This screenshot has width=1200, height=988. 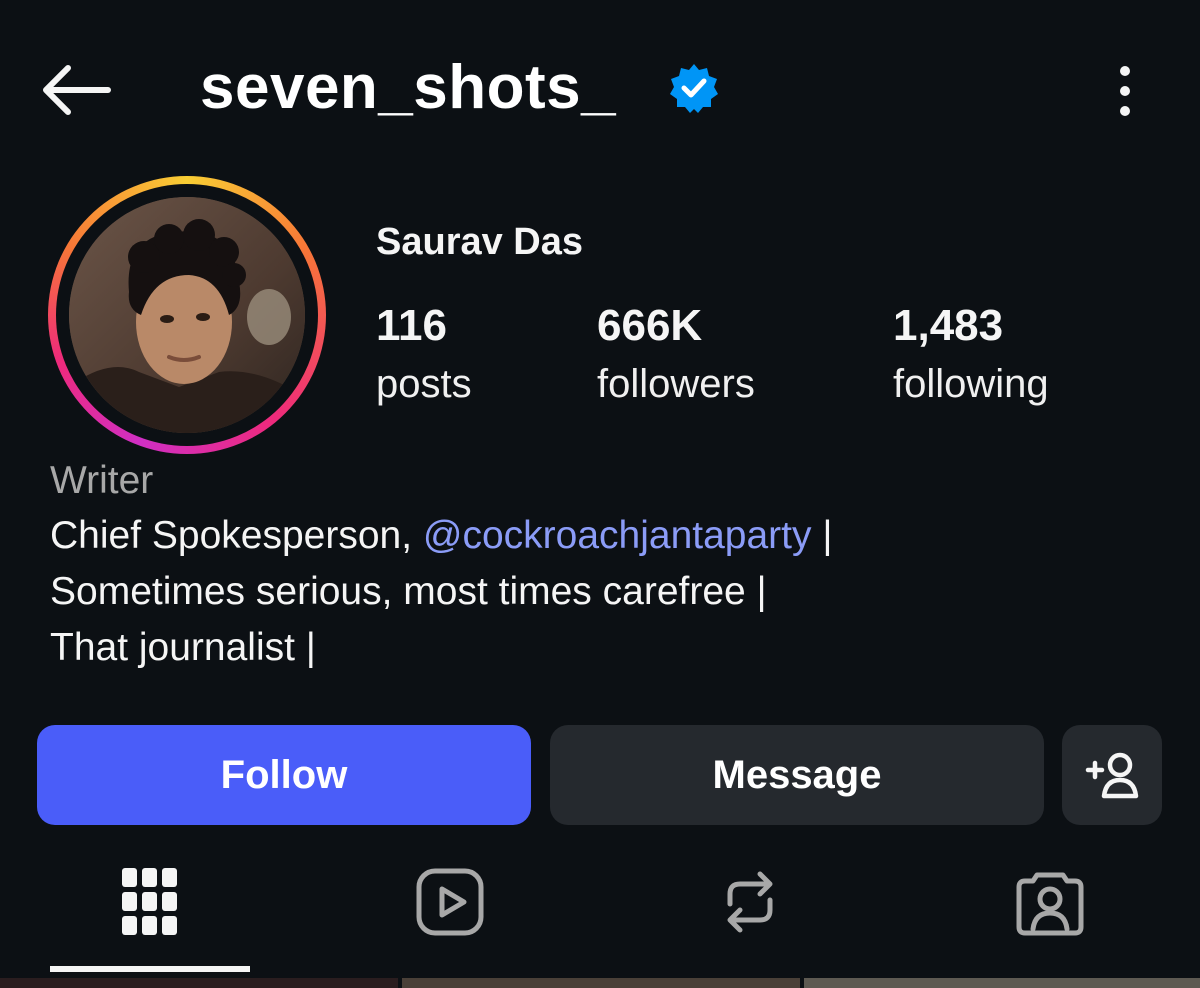 What do you see at coordinates (284, 775) in the screenshot?
I see `follow-button: Follow` at bounding box center [284, 775].